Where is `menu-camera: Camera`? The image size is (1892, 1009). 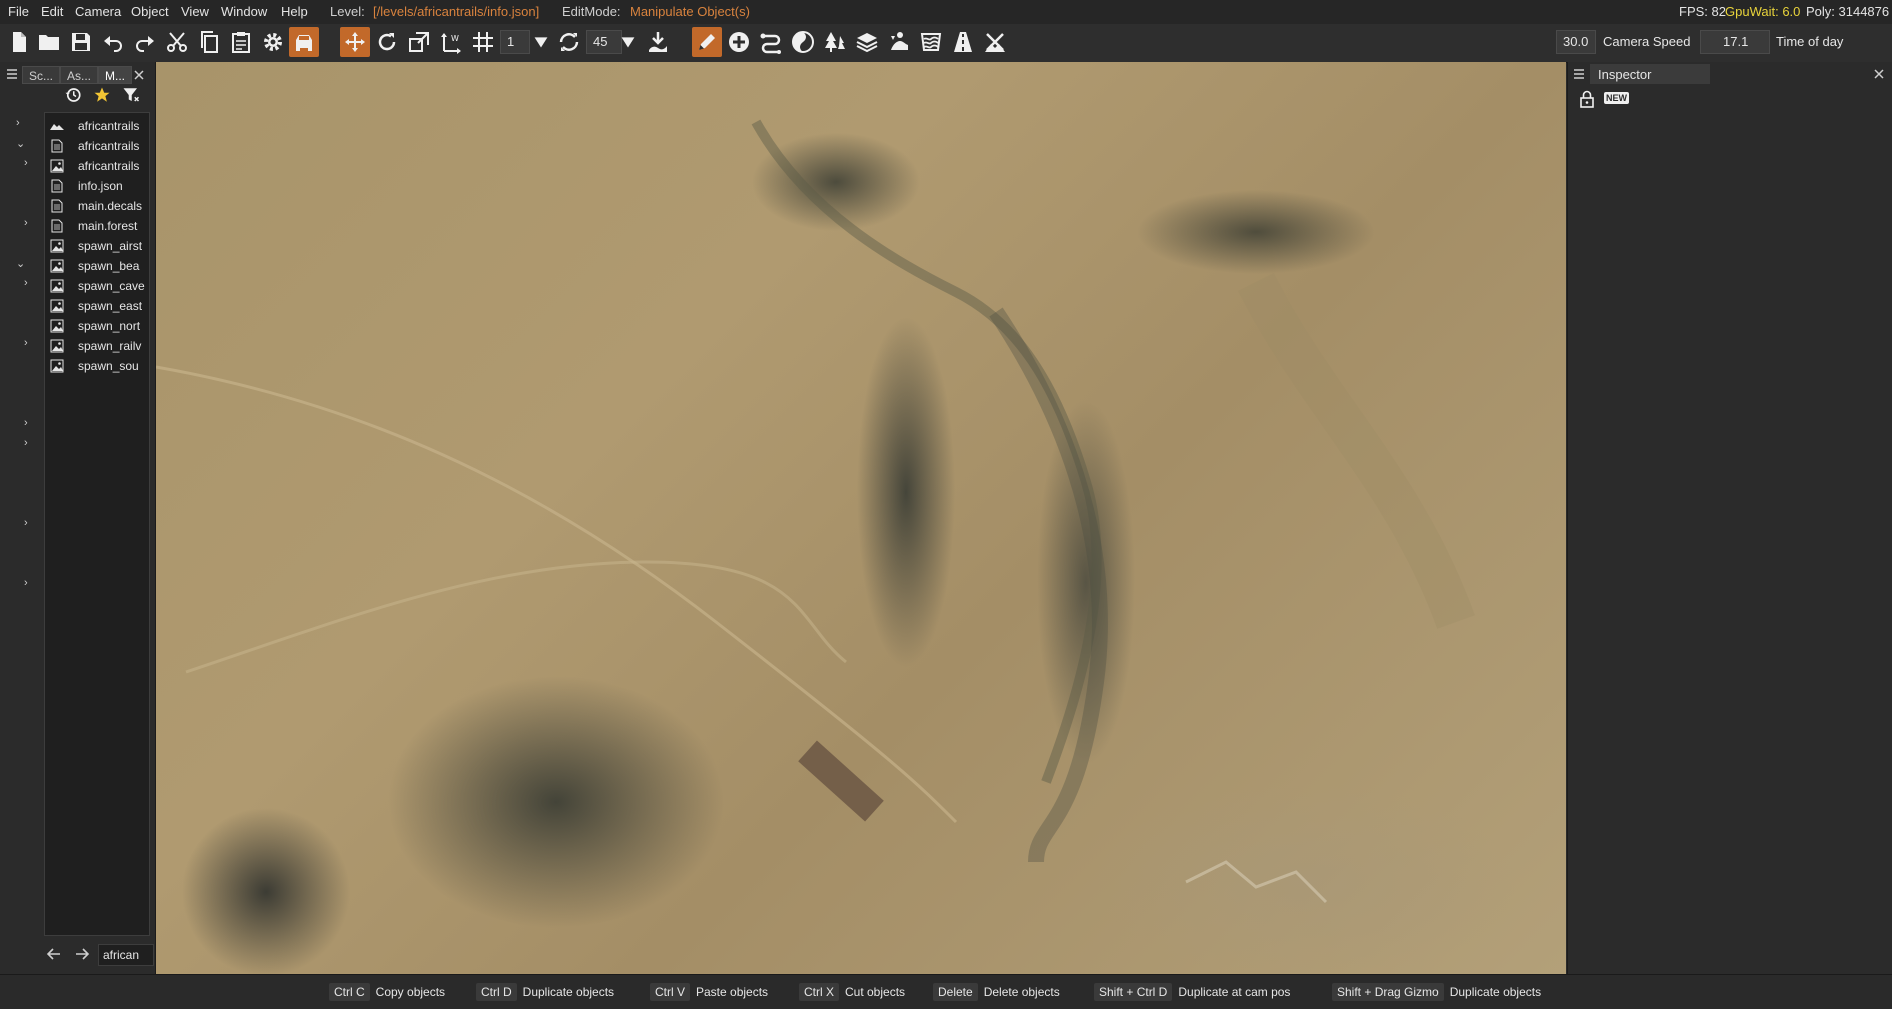 menu-camera: Camera is located at coordinates (98, 11).